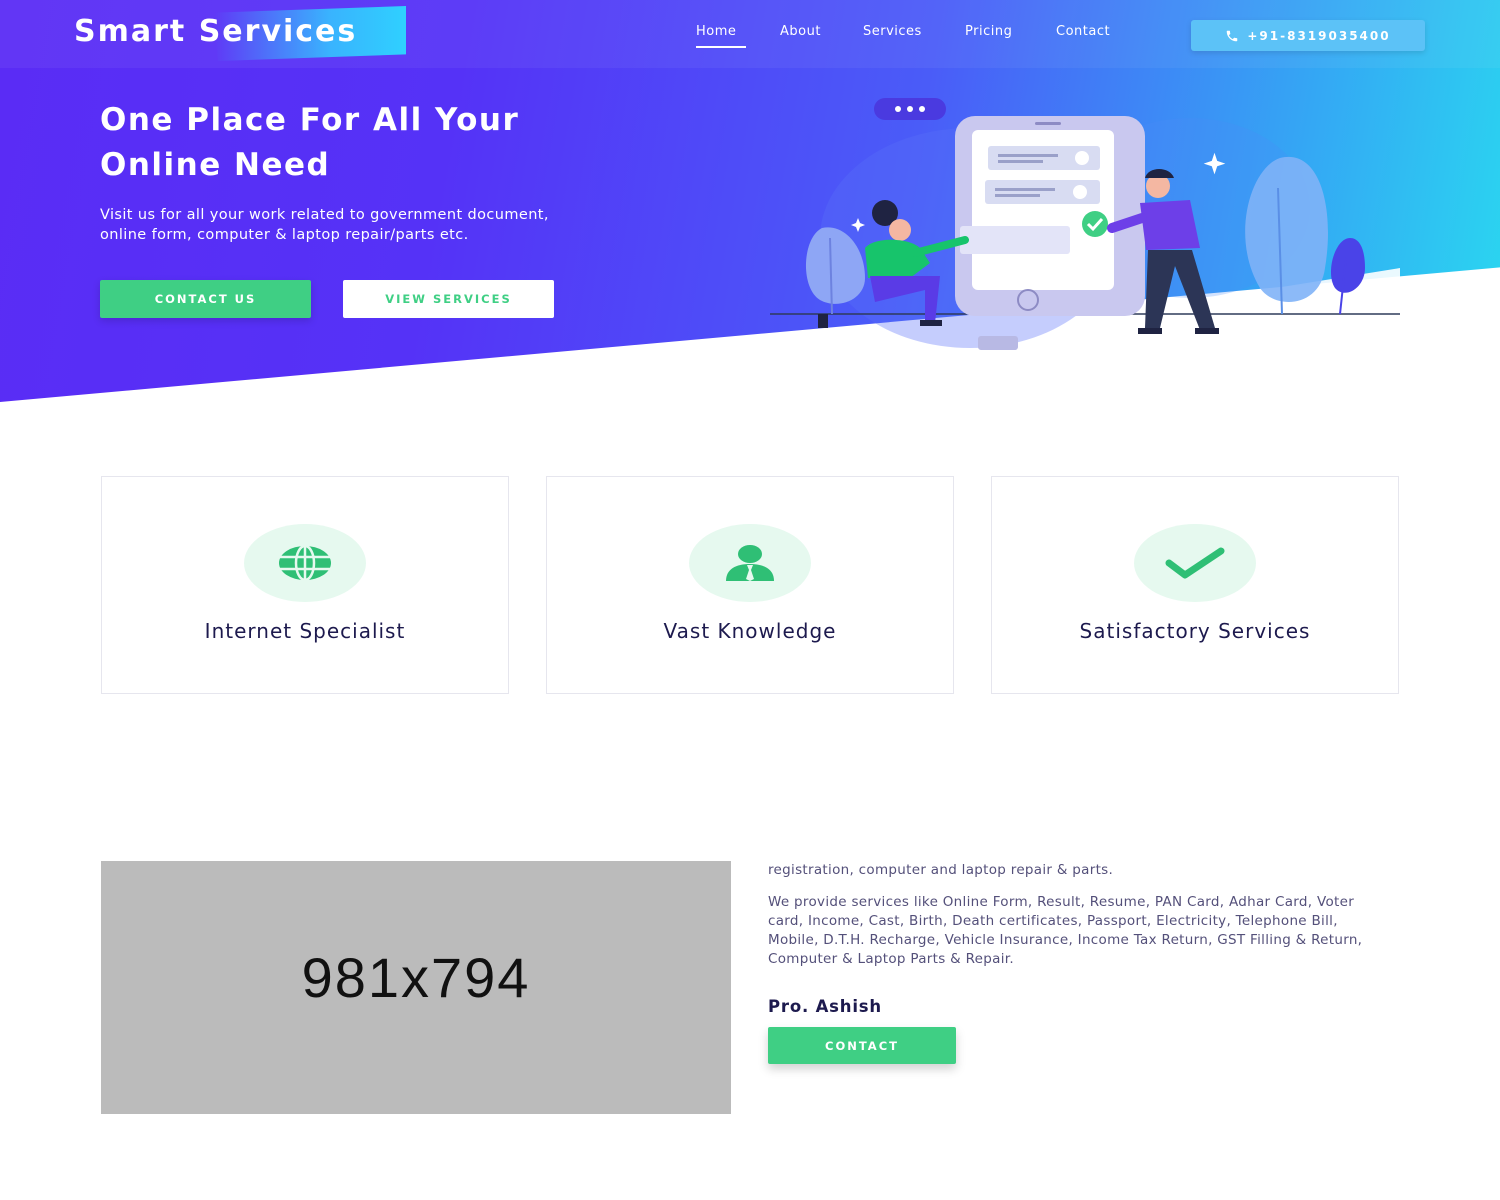 Image resolution: width=1500 pixels, height=1200 pixels. What do you see at coordinates (892, 31) in the screenshot?
I see `nav-item-services: Services` at bounding box center [892, 31].